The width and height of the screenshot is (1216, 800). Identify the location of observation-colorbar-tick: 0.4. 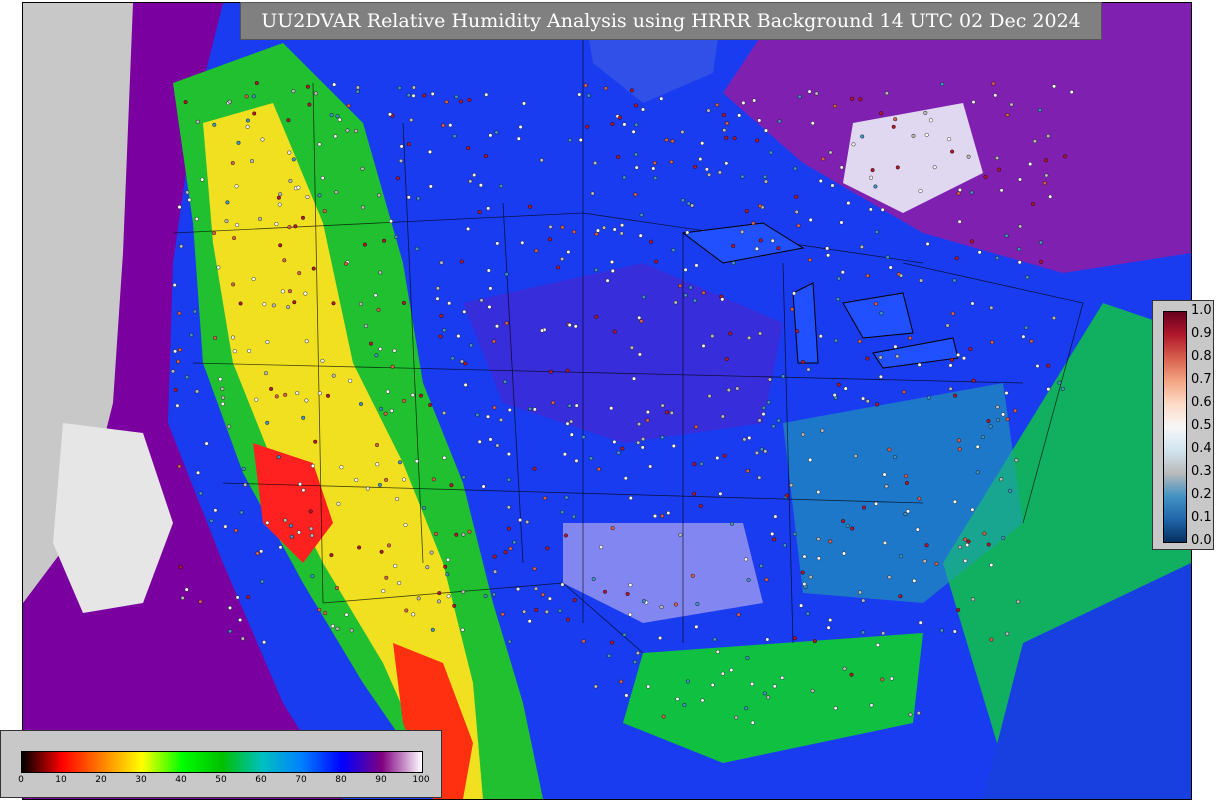
(1201, 448).